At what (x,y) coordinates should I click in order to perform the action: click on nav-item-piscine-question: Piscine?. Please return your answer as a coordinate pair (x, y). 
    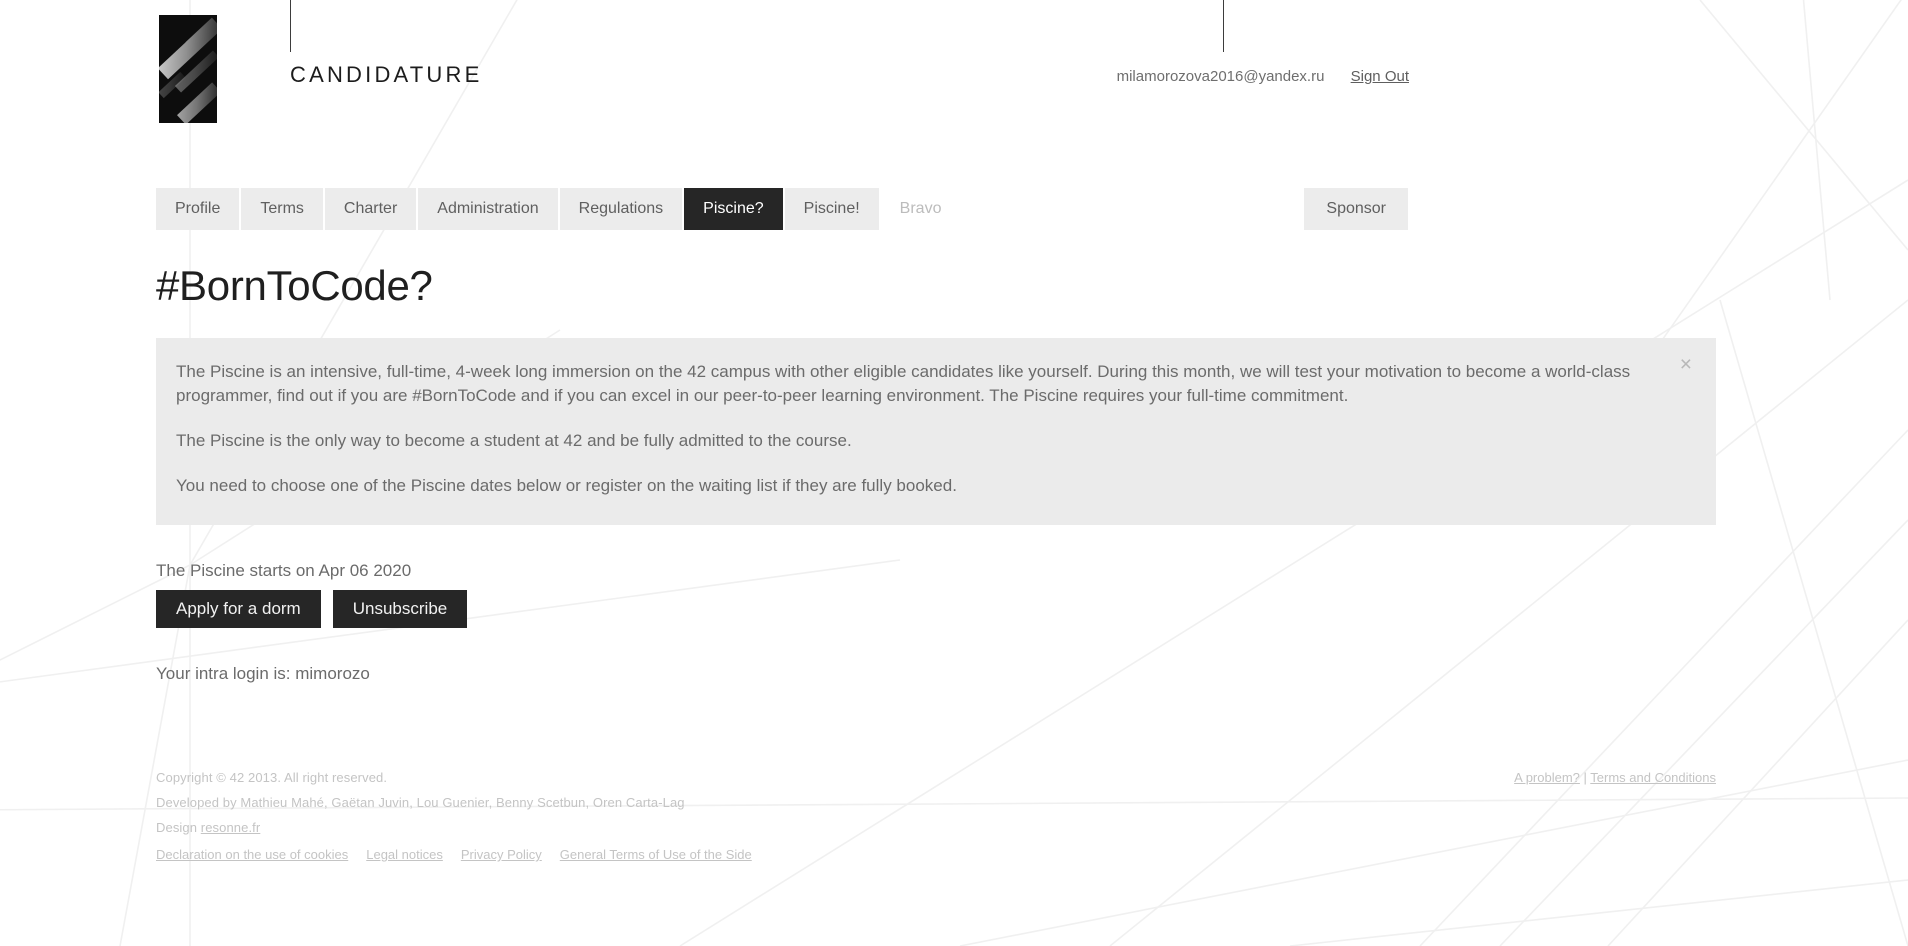
    Looking at the image, I should click on (733, 209).